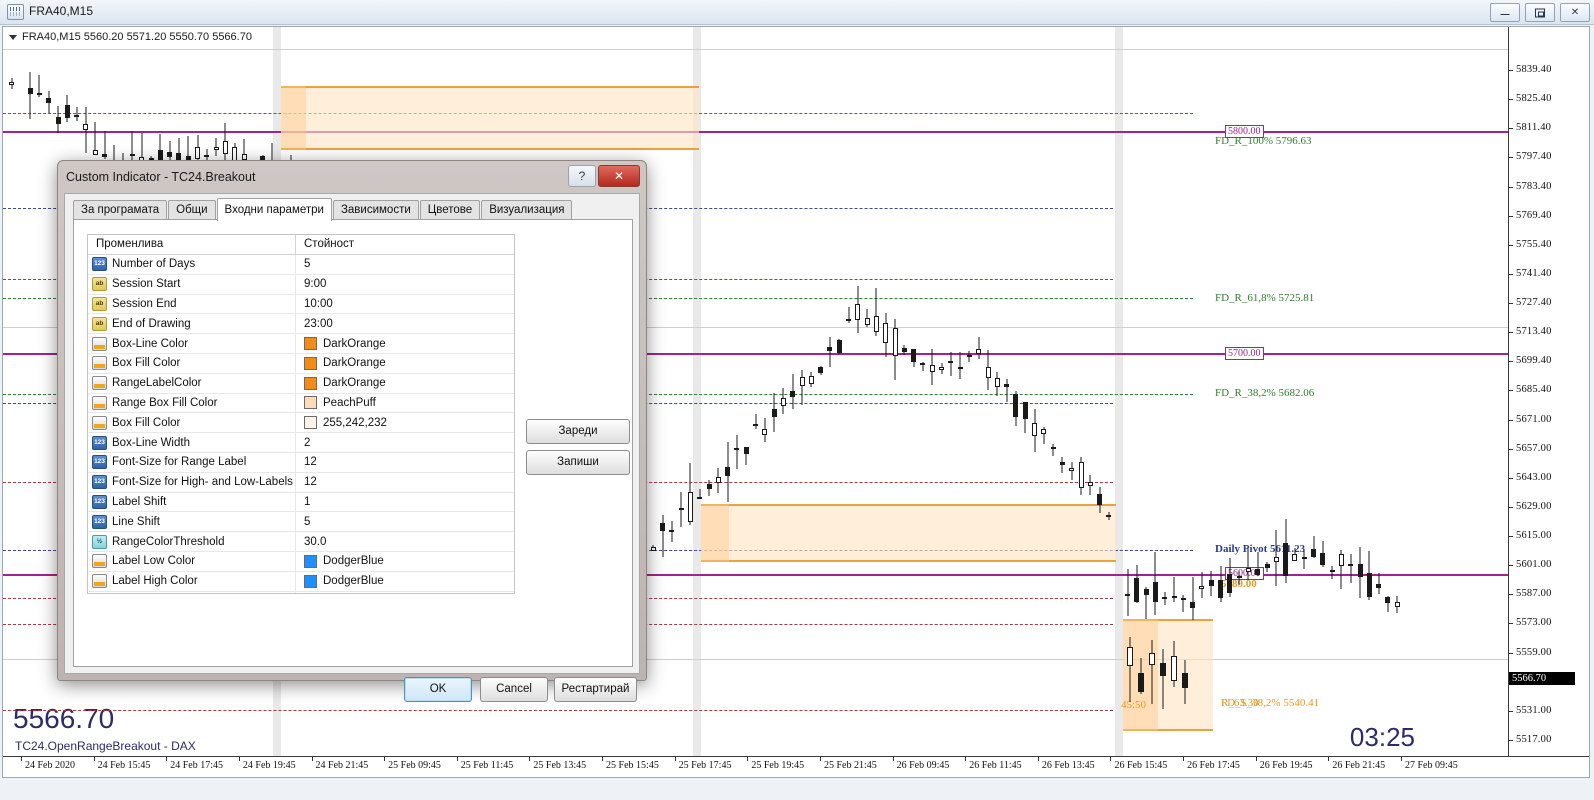 The height and width of the screenshot is (800, 1594). I want to click on column-header-value: Стойност, so click(329, 244).